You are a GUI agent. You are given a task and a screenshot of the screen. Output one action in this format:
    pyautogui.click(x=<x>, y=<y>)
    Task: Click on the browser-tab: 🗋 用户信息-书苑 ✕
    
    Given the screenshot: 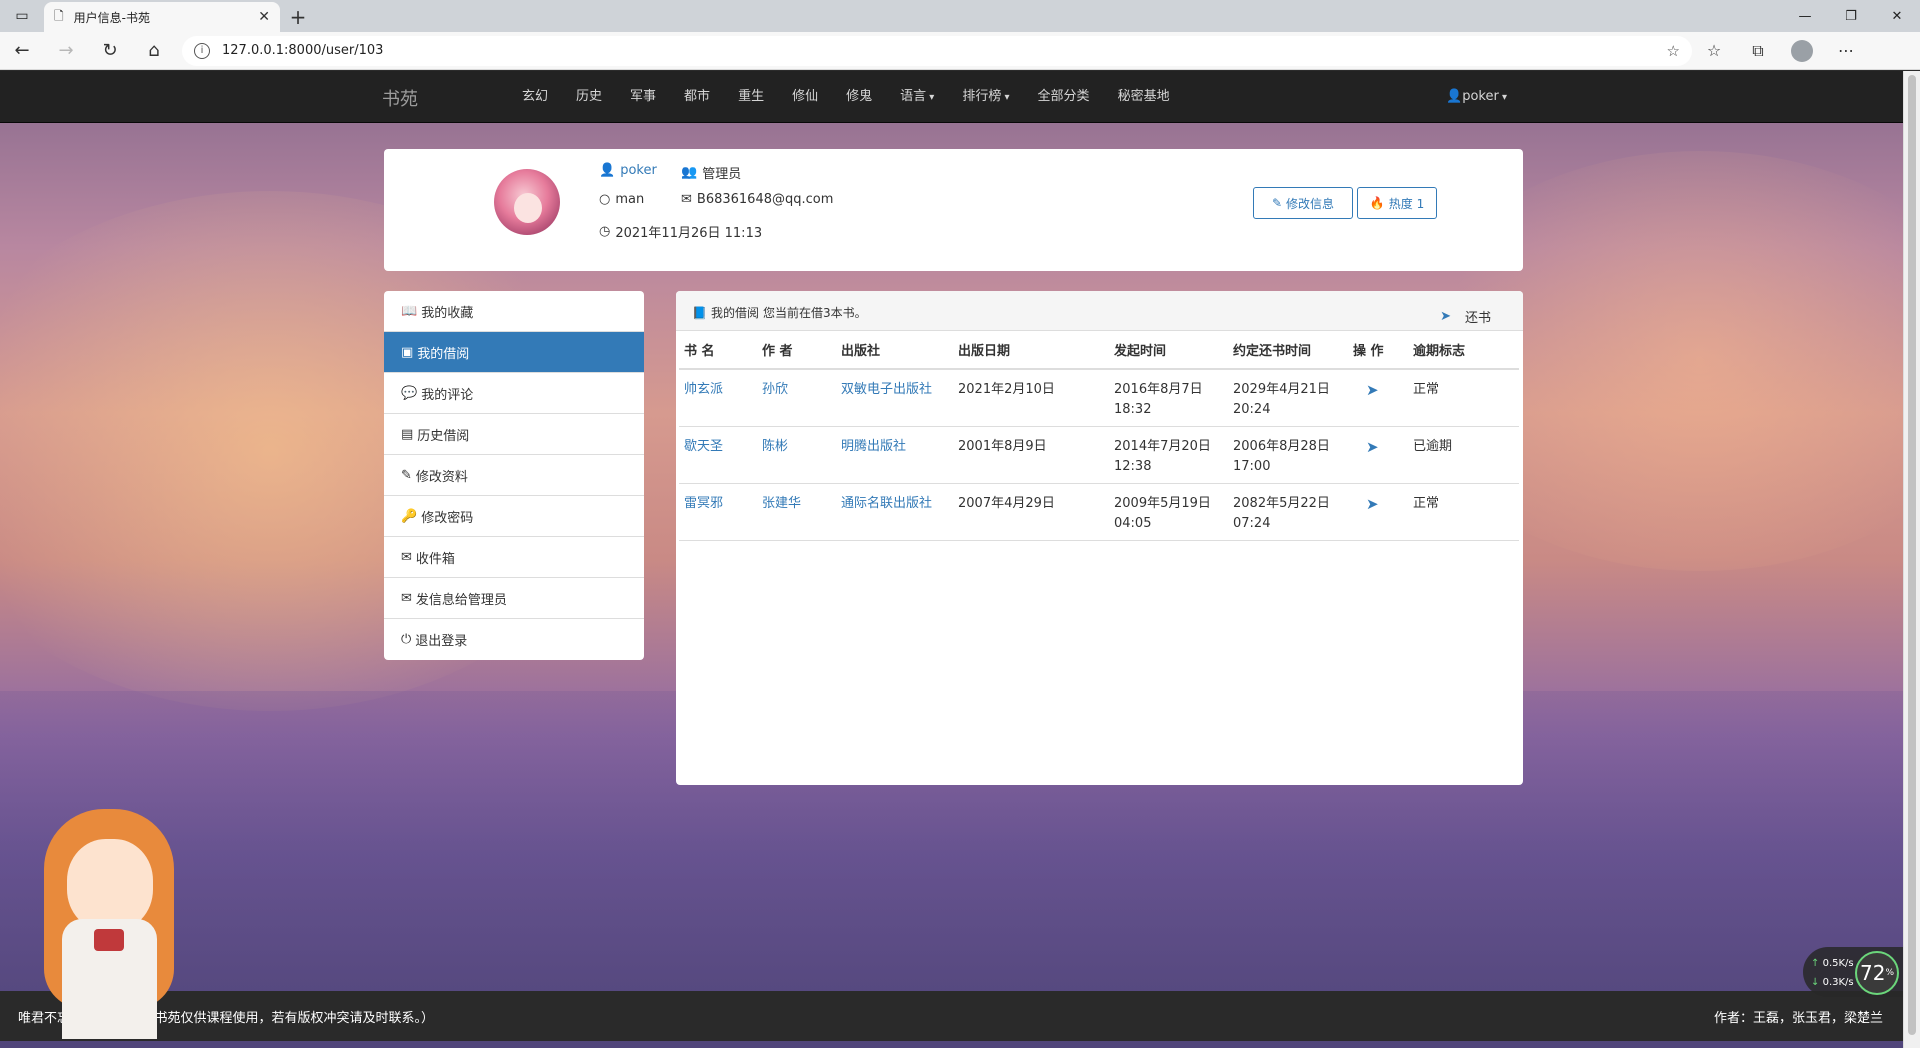 What is the action you would take?
    pyautogui.click(x=162, y=17)
    